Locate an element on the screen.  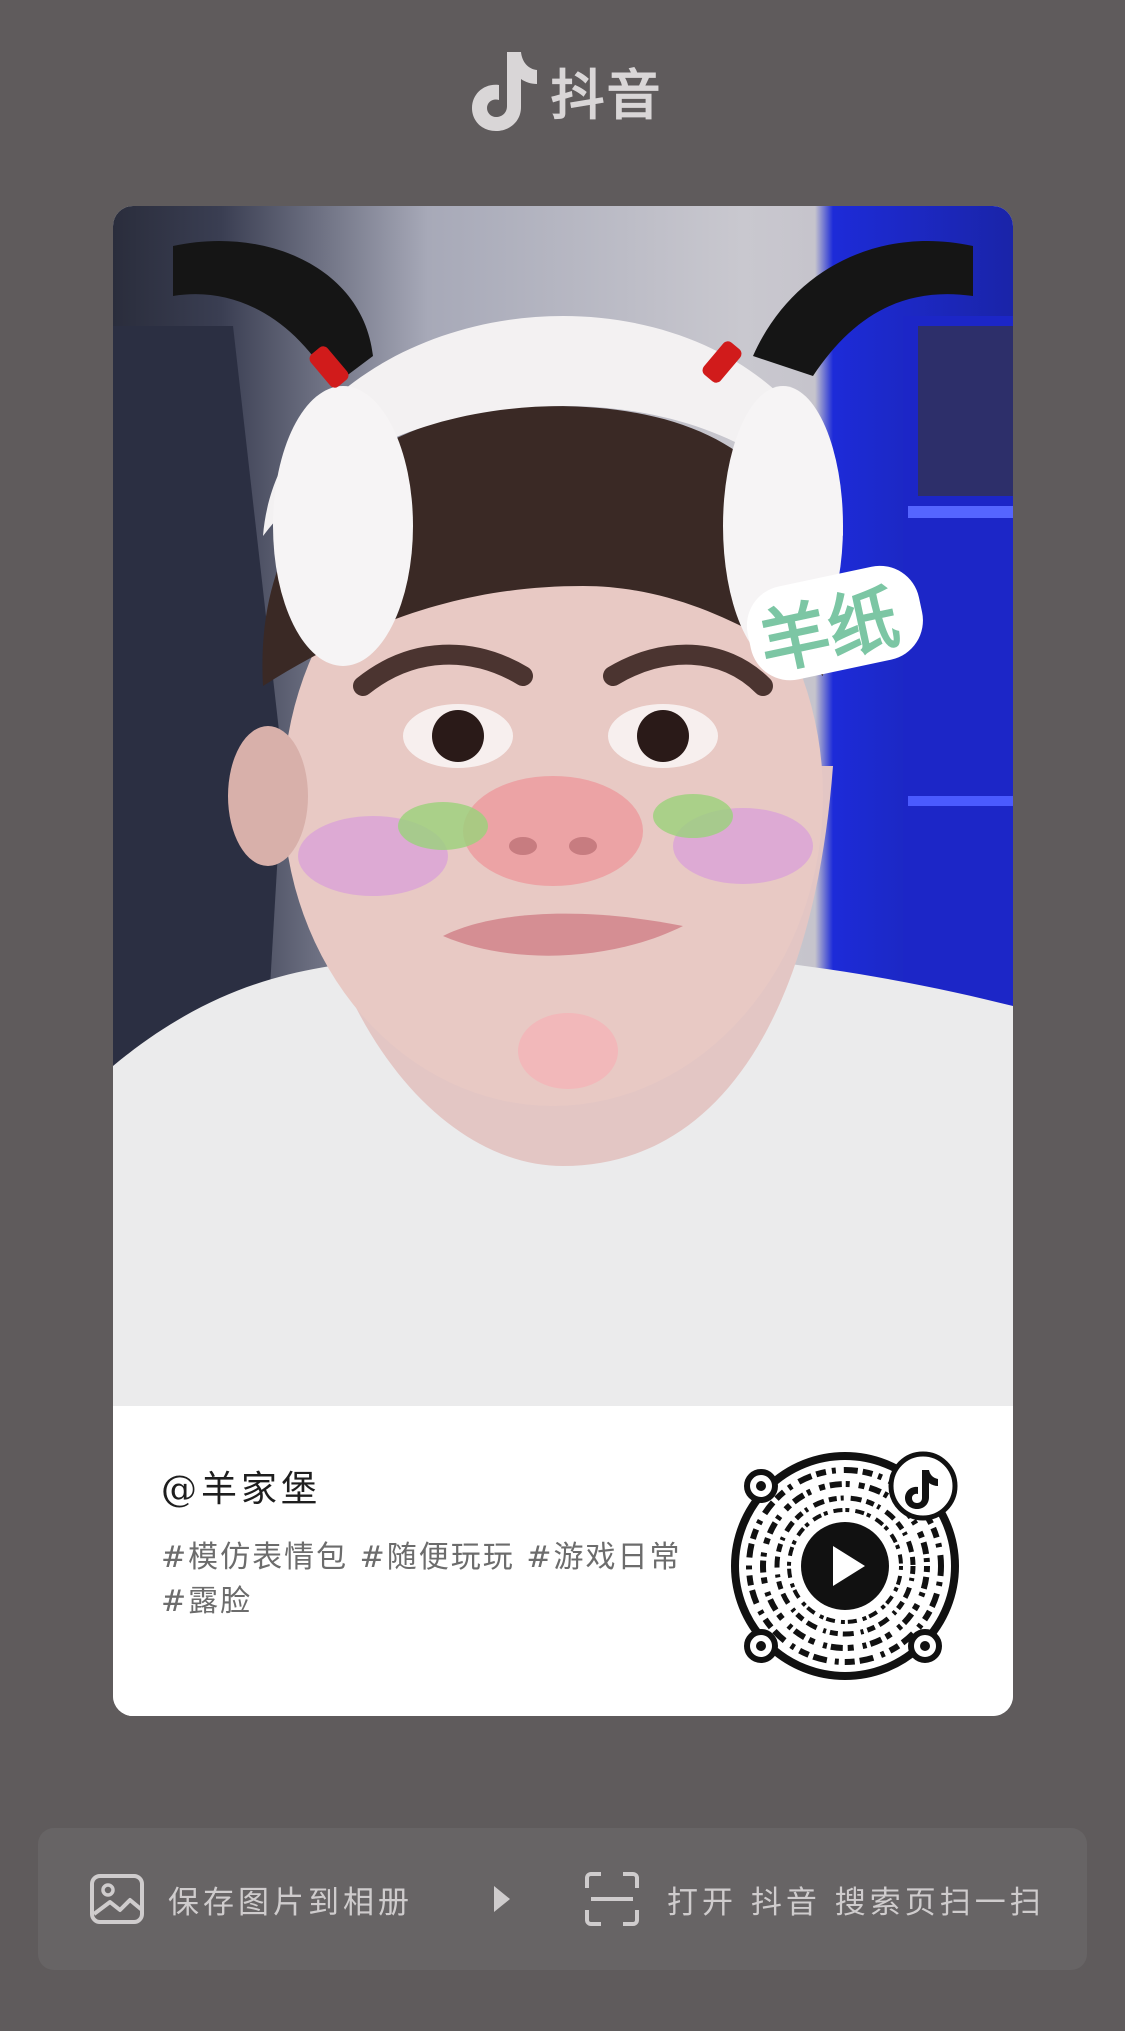
save-label: 保存图片到相册 is located at coordinates (290, 1902).